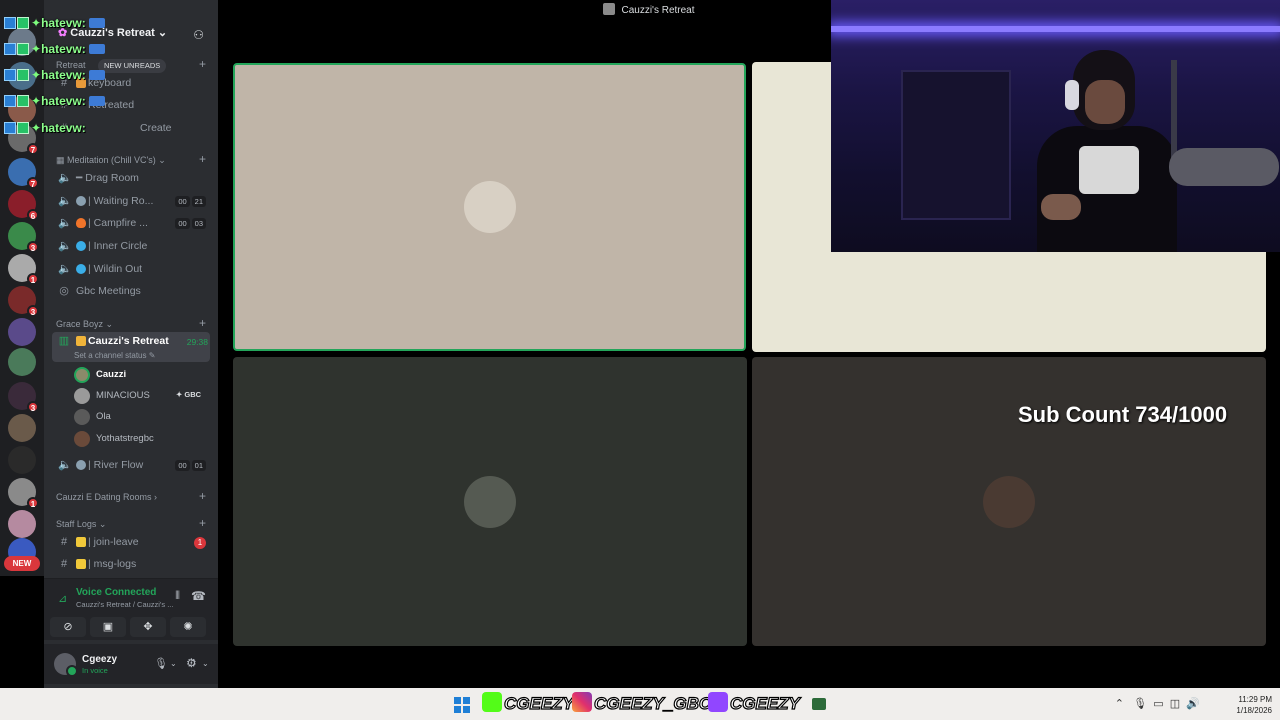  Describe the element at coordinates (131, 224) in the screenshot. I see `voice-channel-campfire: 🔈 | Campfire ... 00 03` at that location.